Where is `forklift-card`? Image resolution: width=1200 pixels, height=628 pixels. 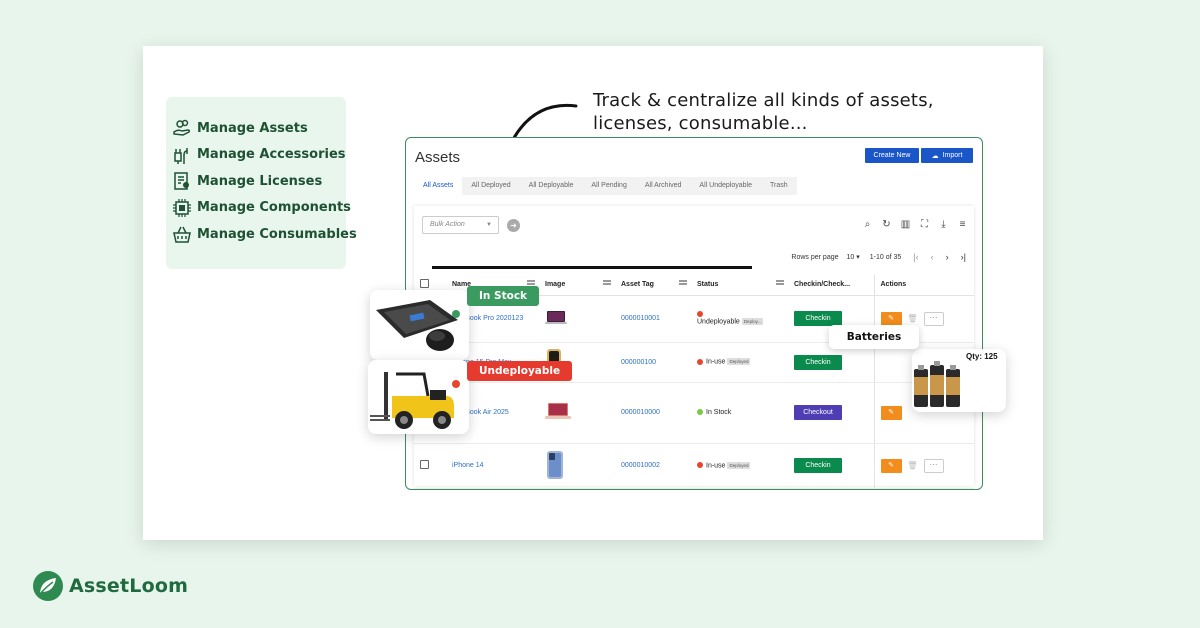 forklift-card is located at coordinates (418, 397).